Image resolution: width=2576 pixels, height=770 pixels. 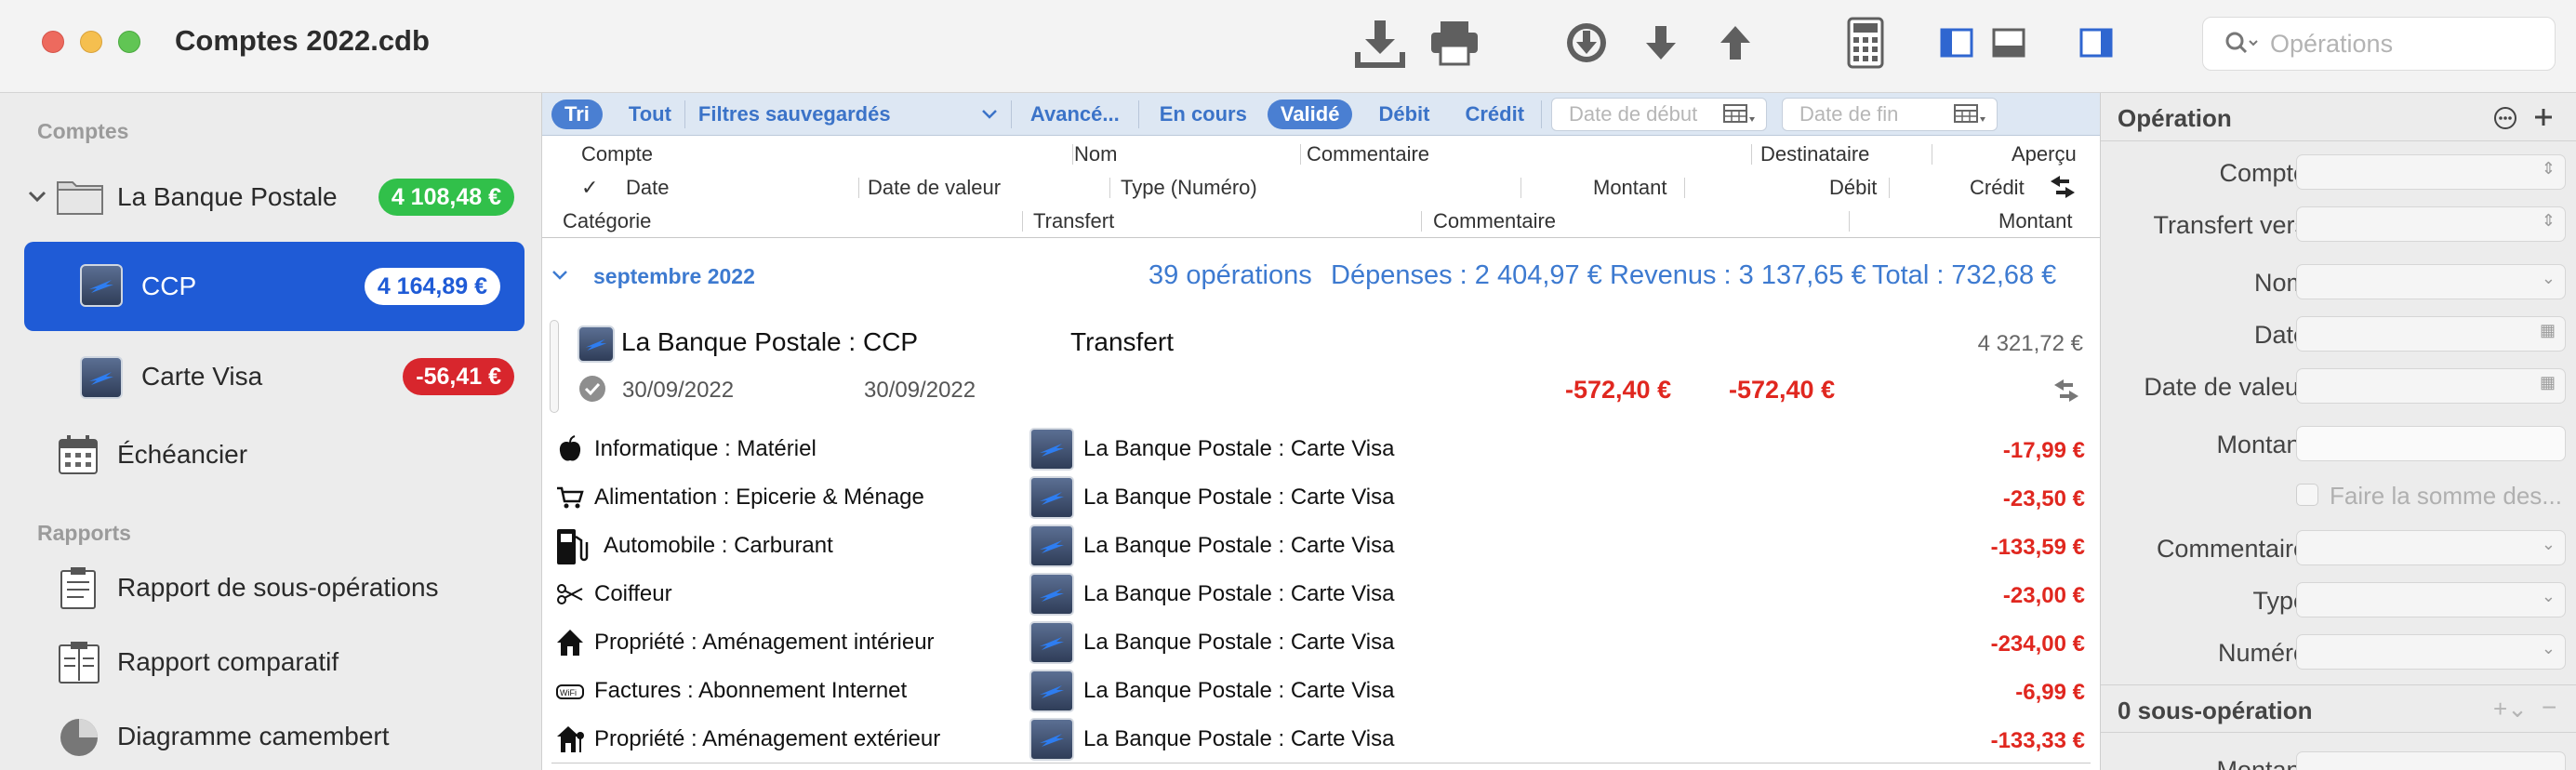 What do you see at coordinates (1454, 43) in the screenshot?
I see `print-button` at bounding box center [1454, 43].